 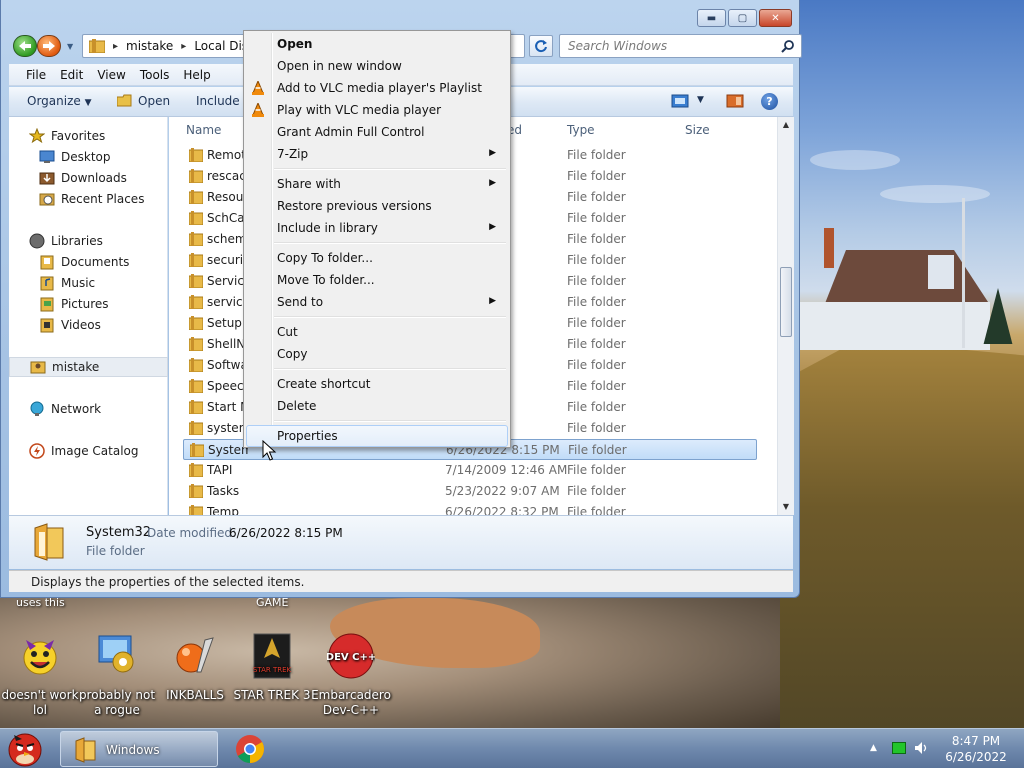 What do you see at coordinates (697, 130) in the screenshot?
I see `column-header-size: Size` at bounding box center [697, 130].